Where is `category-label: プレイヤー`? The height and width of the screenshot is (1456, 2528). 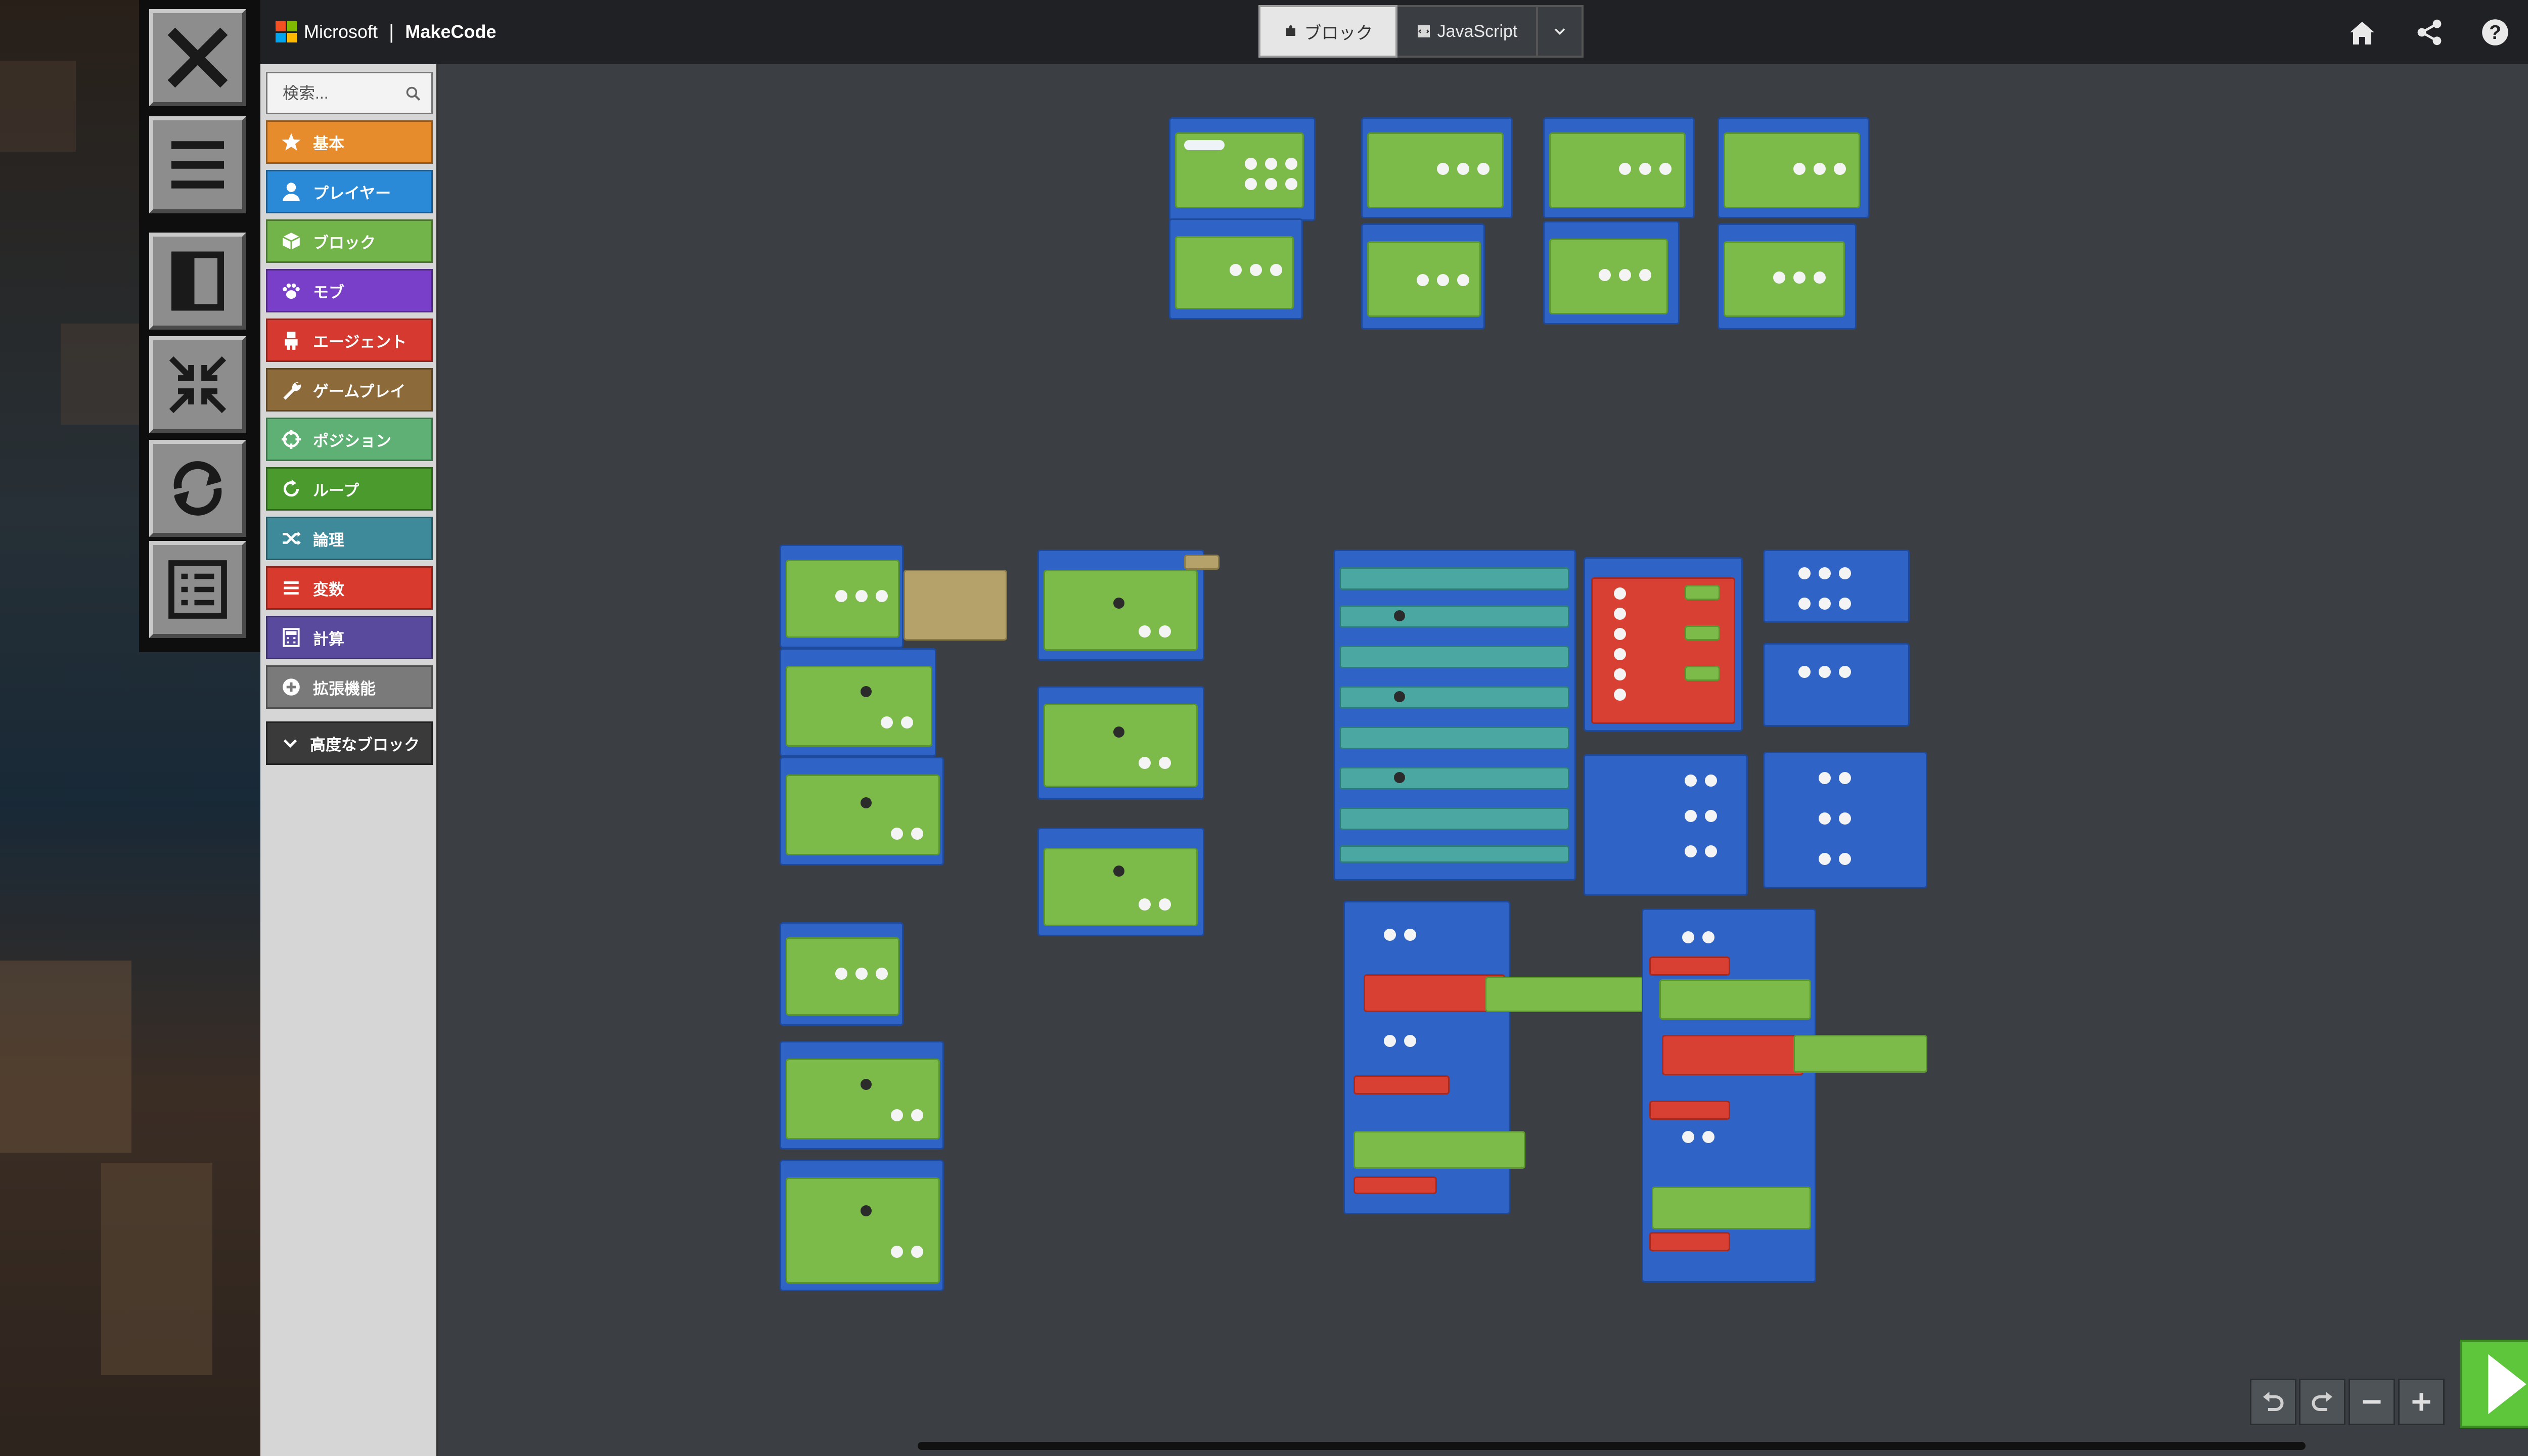 category-label: プレイヤー is located at coordinates (352, 193).